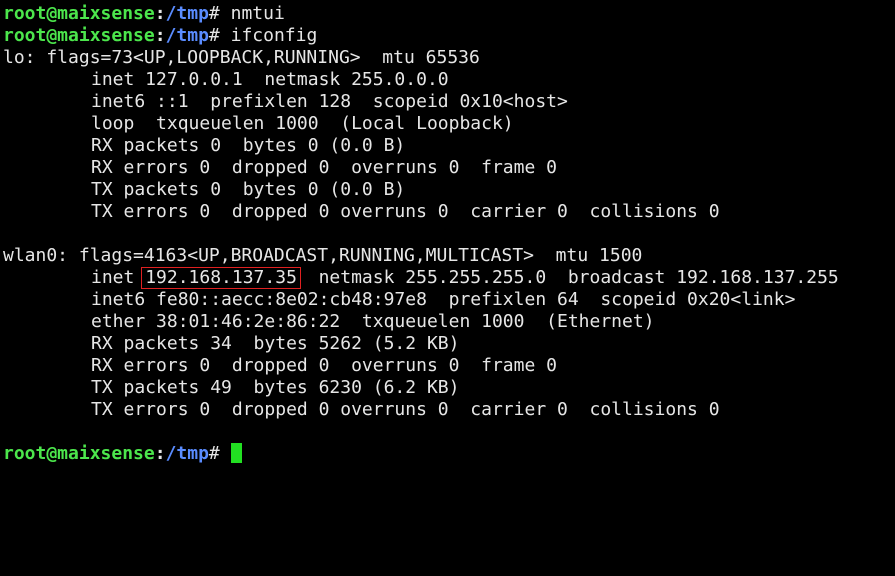 Image resolution: width=895 pixels, height=576 pixels. What do you see at coordinates (275, 387) in the screenshot?
I see `output-line: TX packets 49 bytes 6230 (6.2 KB)` at bounding box center [275, 387].